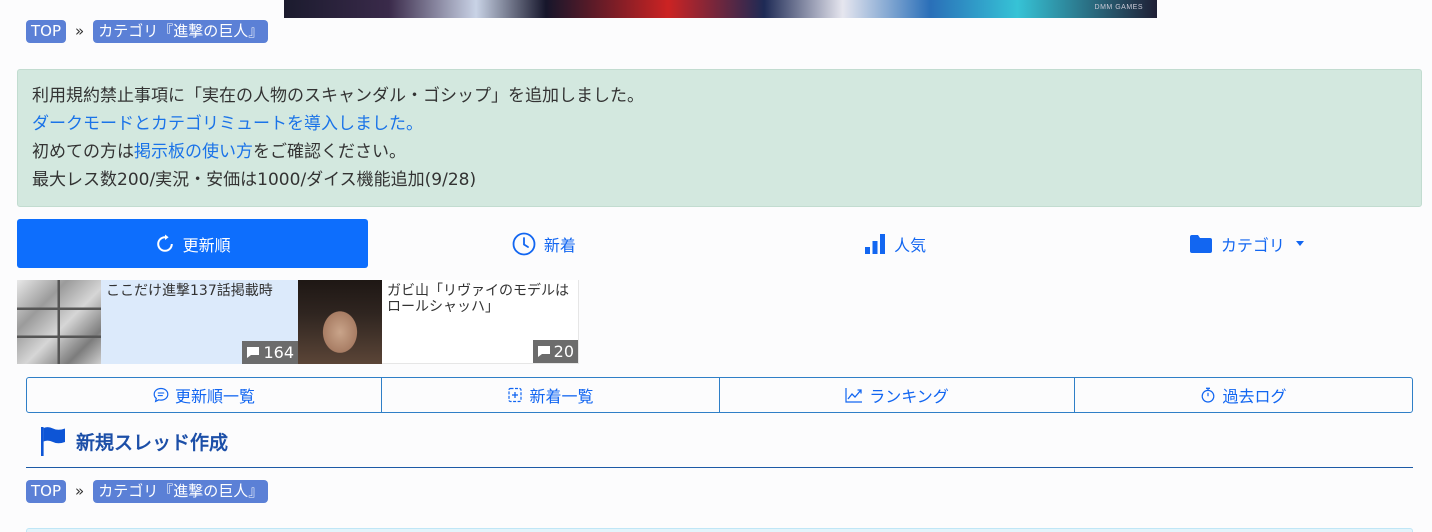  I want to click on comment-count-badge: 164, so click(270, 352).